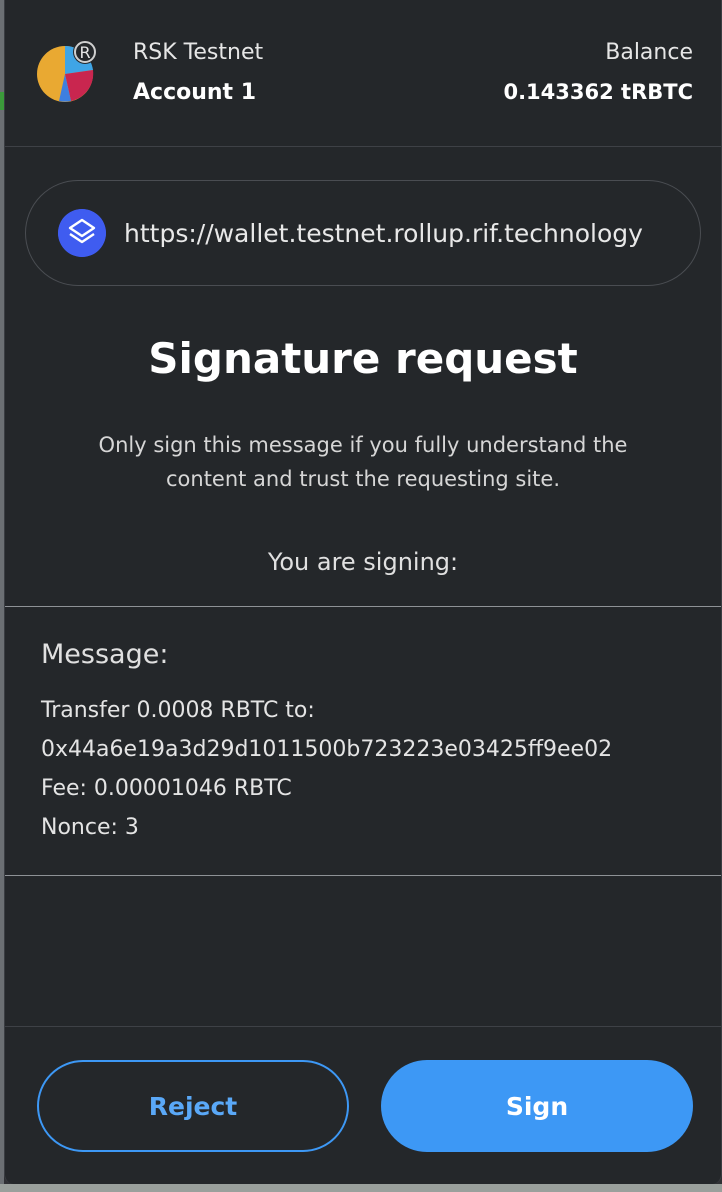 This screenshot has width=722, height=1192. What do you see at coordinates (82, 233) in the screenshot?
I see `layers-icon` at bounding box center [82, 233].